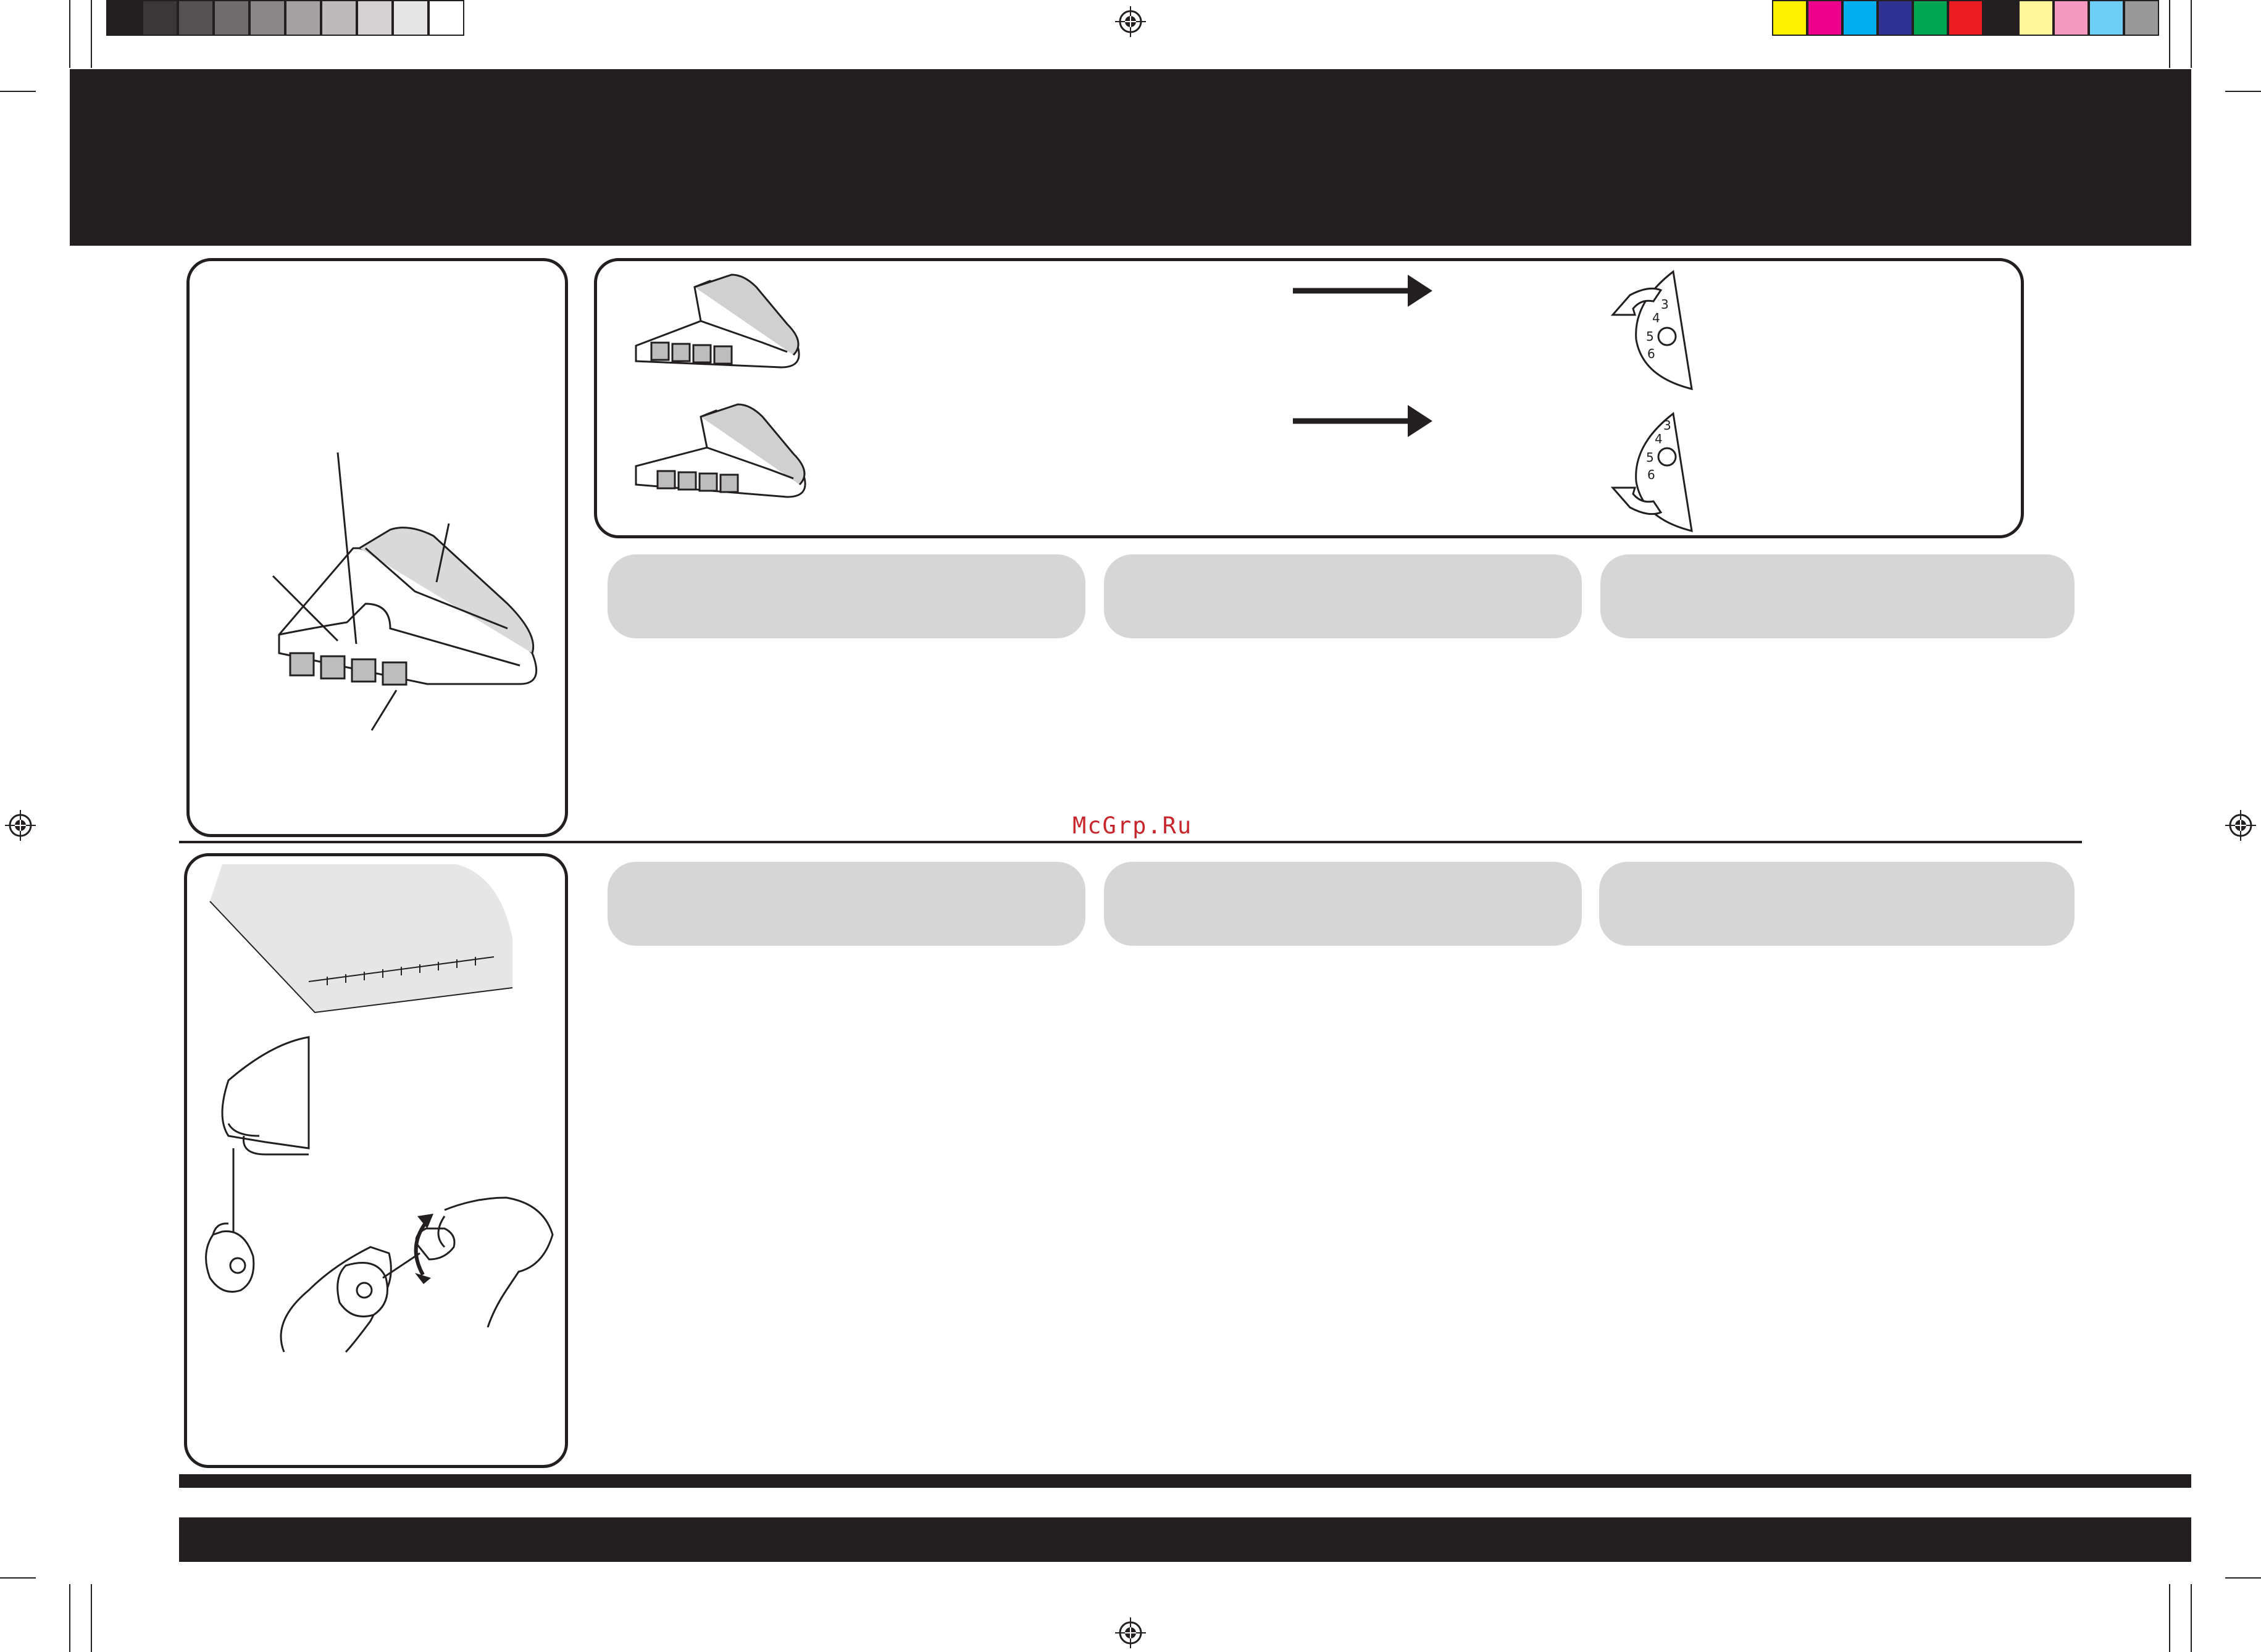  I want to click on hem-result-wide-icon, so click(720, 450).